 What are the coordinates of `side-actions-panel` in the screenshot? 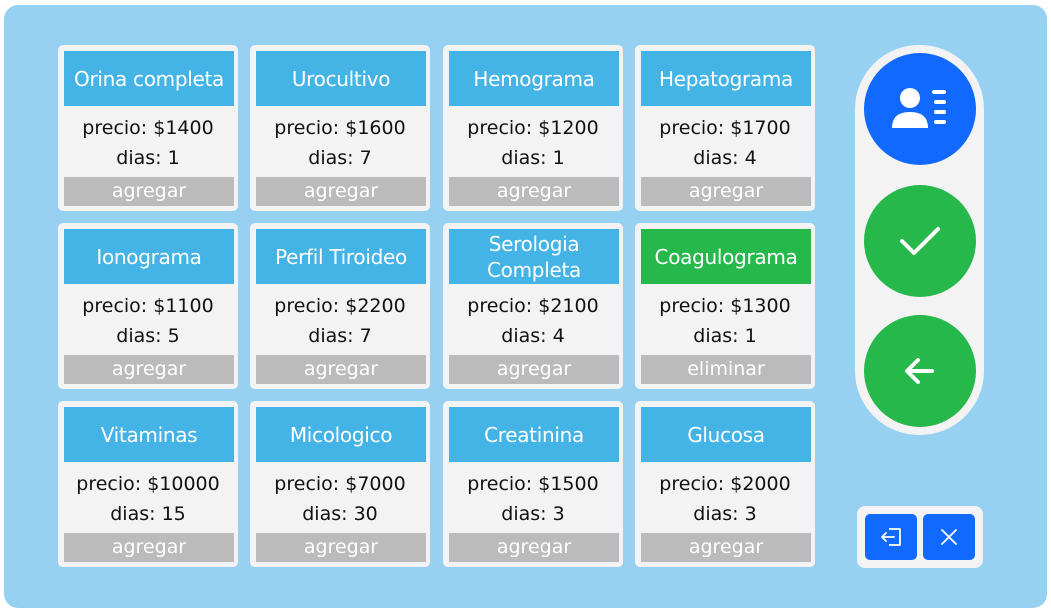 It's located at (919, 240).